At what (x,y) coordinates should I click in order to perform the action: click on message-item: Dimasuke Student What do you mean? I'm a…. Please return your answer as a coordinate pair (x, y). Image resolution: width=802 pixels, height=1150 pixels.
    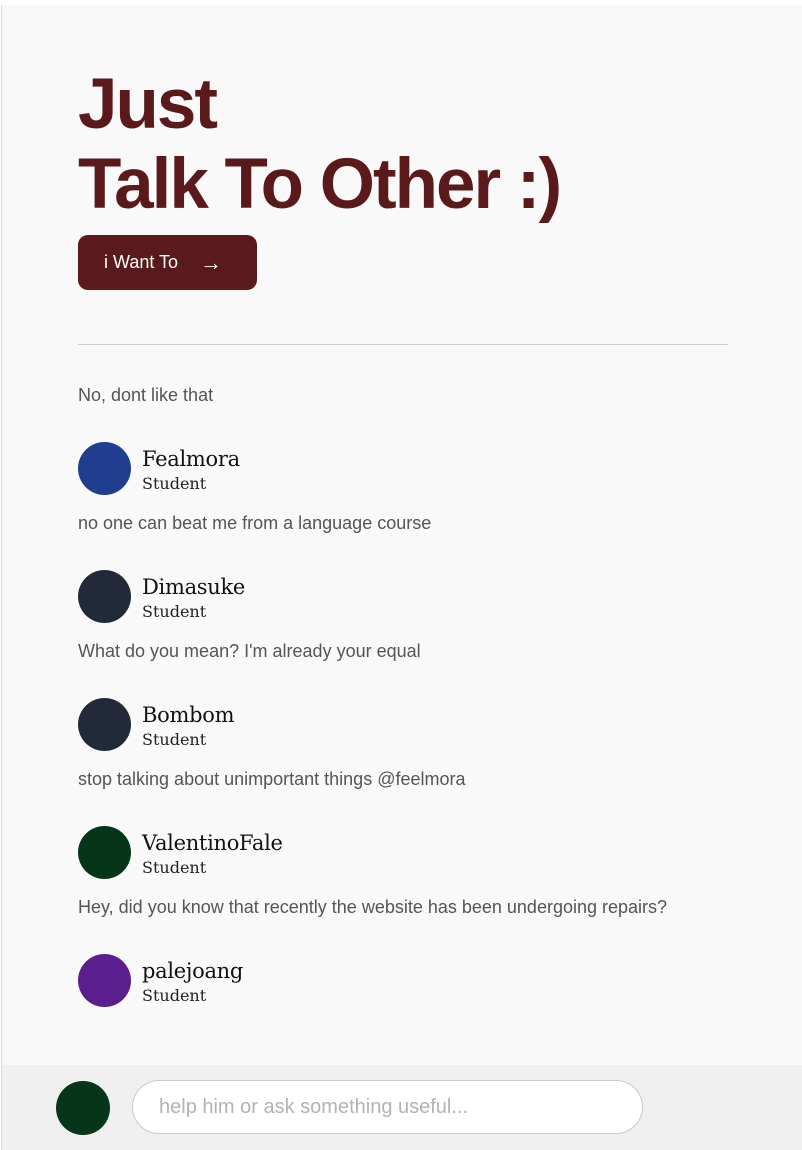
    Looking at the image, I should click on (418, 631).